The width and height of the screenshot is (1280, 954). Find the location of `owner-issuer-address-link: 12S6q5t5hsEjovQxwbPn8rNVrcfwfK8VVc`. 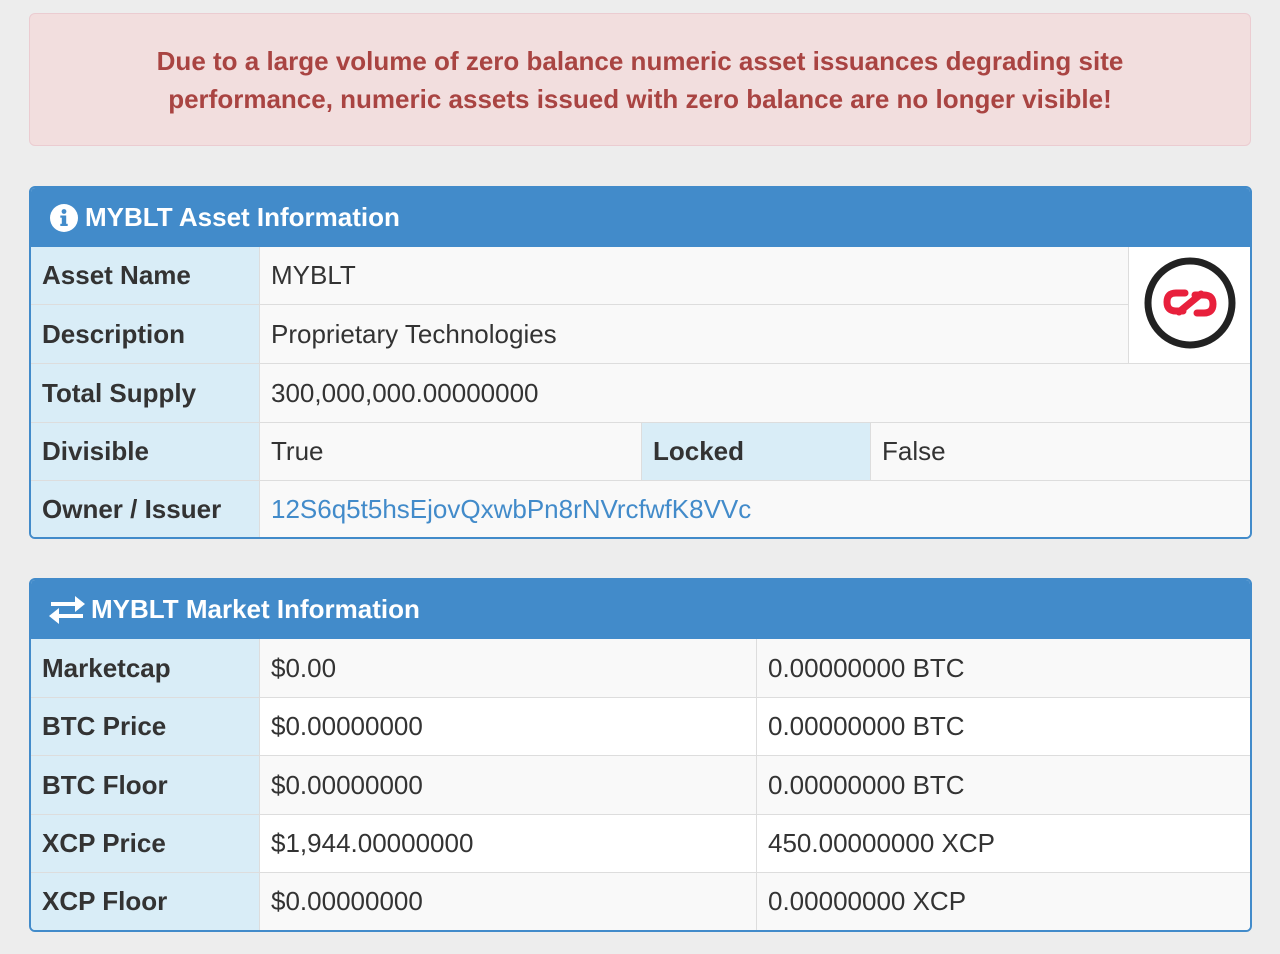

owner-issuer-address-link: 12S6q5t5hsEjovQxwbPn8rNVrcfwfK8VVc is located at coordinates (755, 509).